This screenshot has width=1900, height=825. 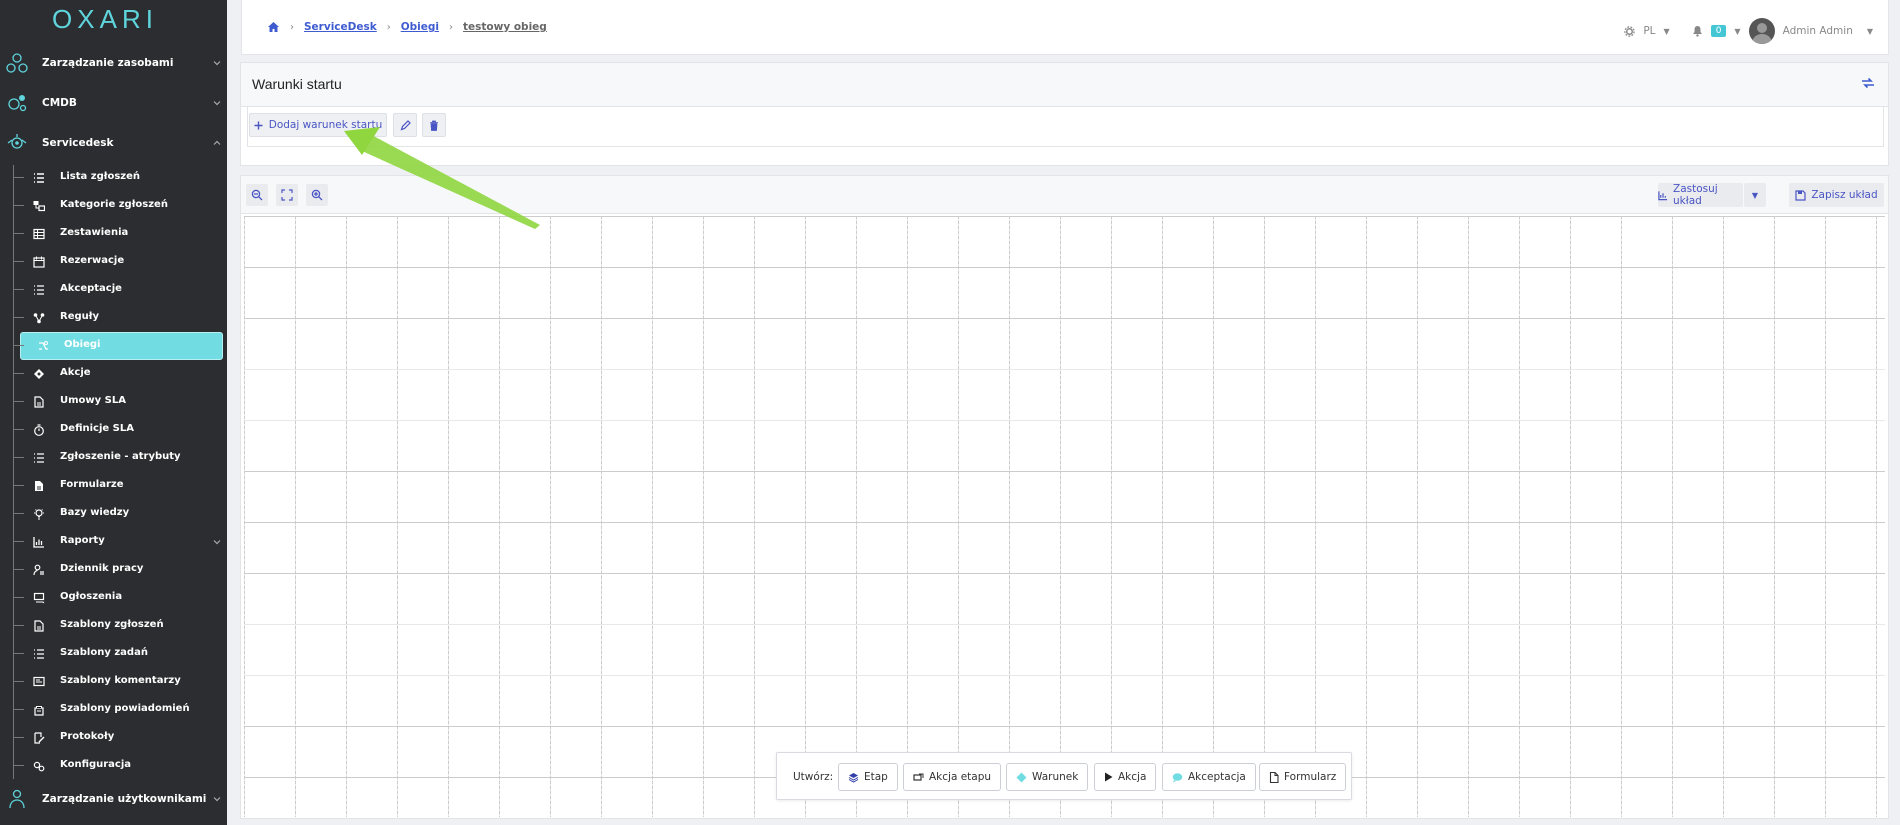 I want to click on sidebar-item-lista-zgloszen: Lista zgłoszeń, so click(x=113, y=178).